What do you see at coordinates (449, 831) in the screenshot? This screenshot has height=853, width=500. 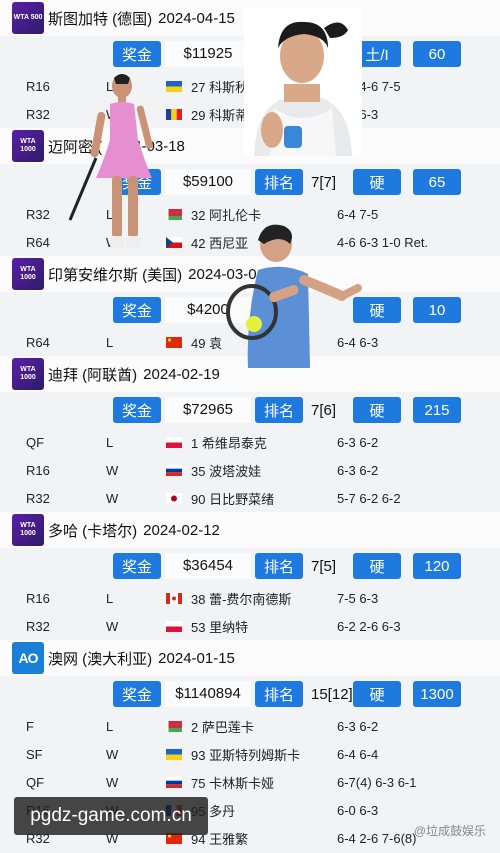 I see `watermark-credit: @垃成鼓娱乐` at bounding box center [449, 831].